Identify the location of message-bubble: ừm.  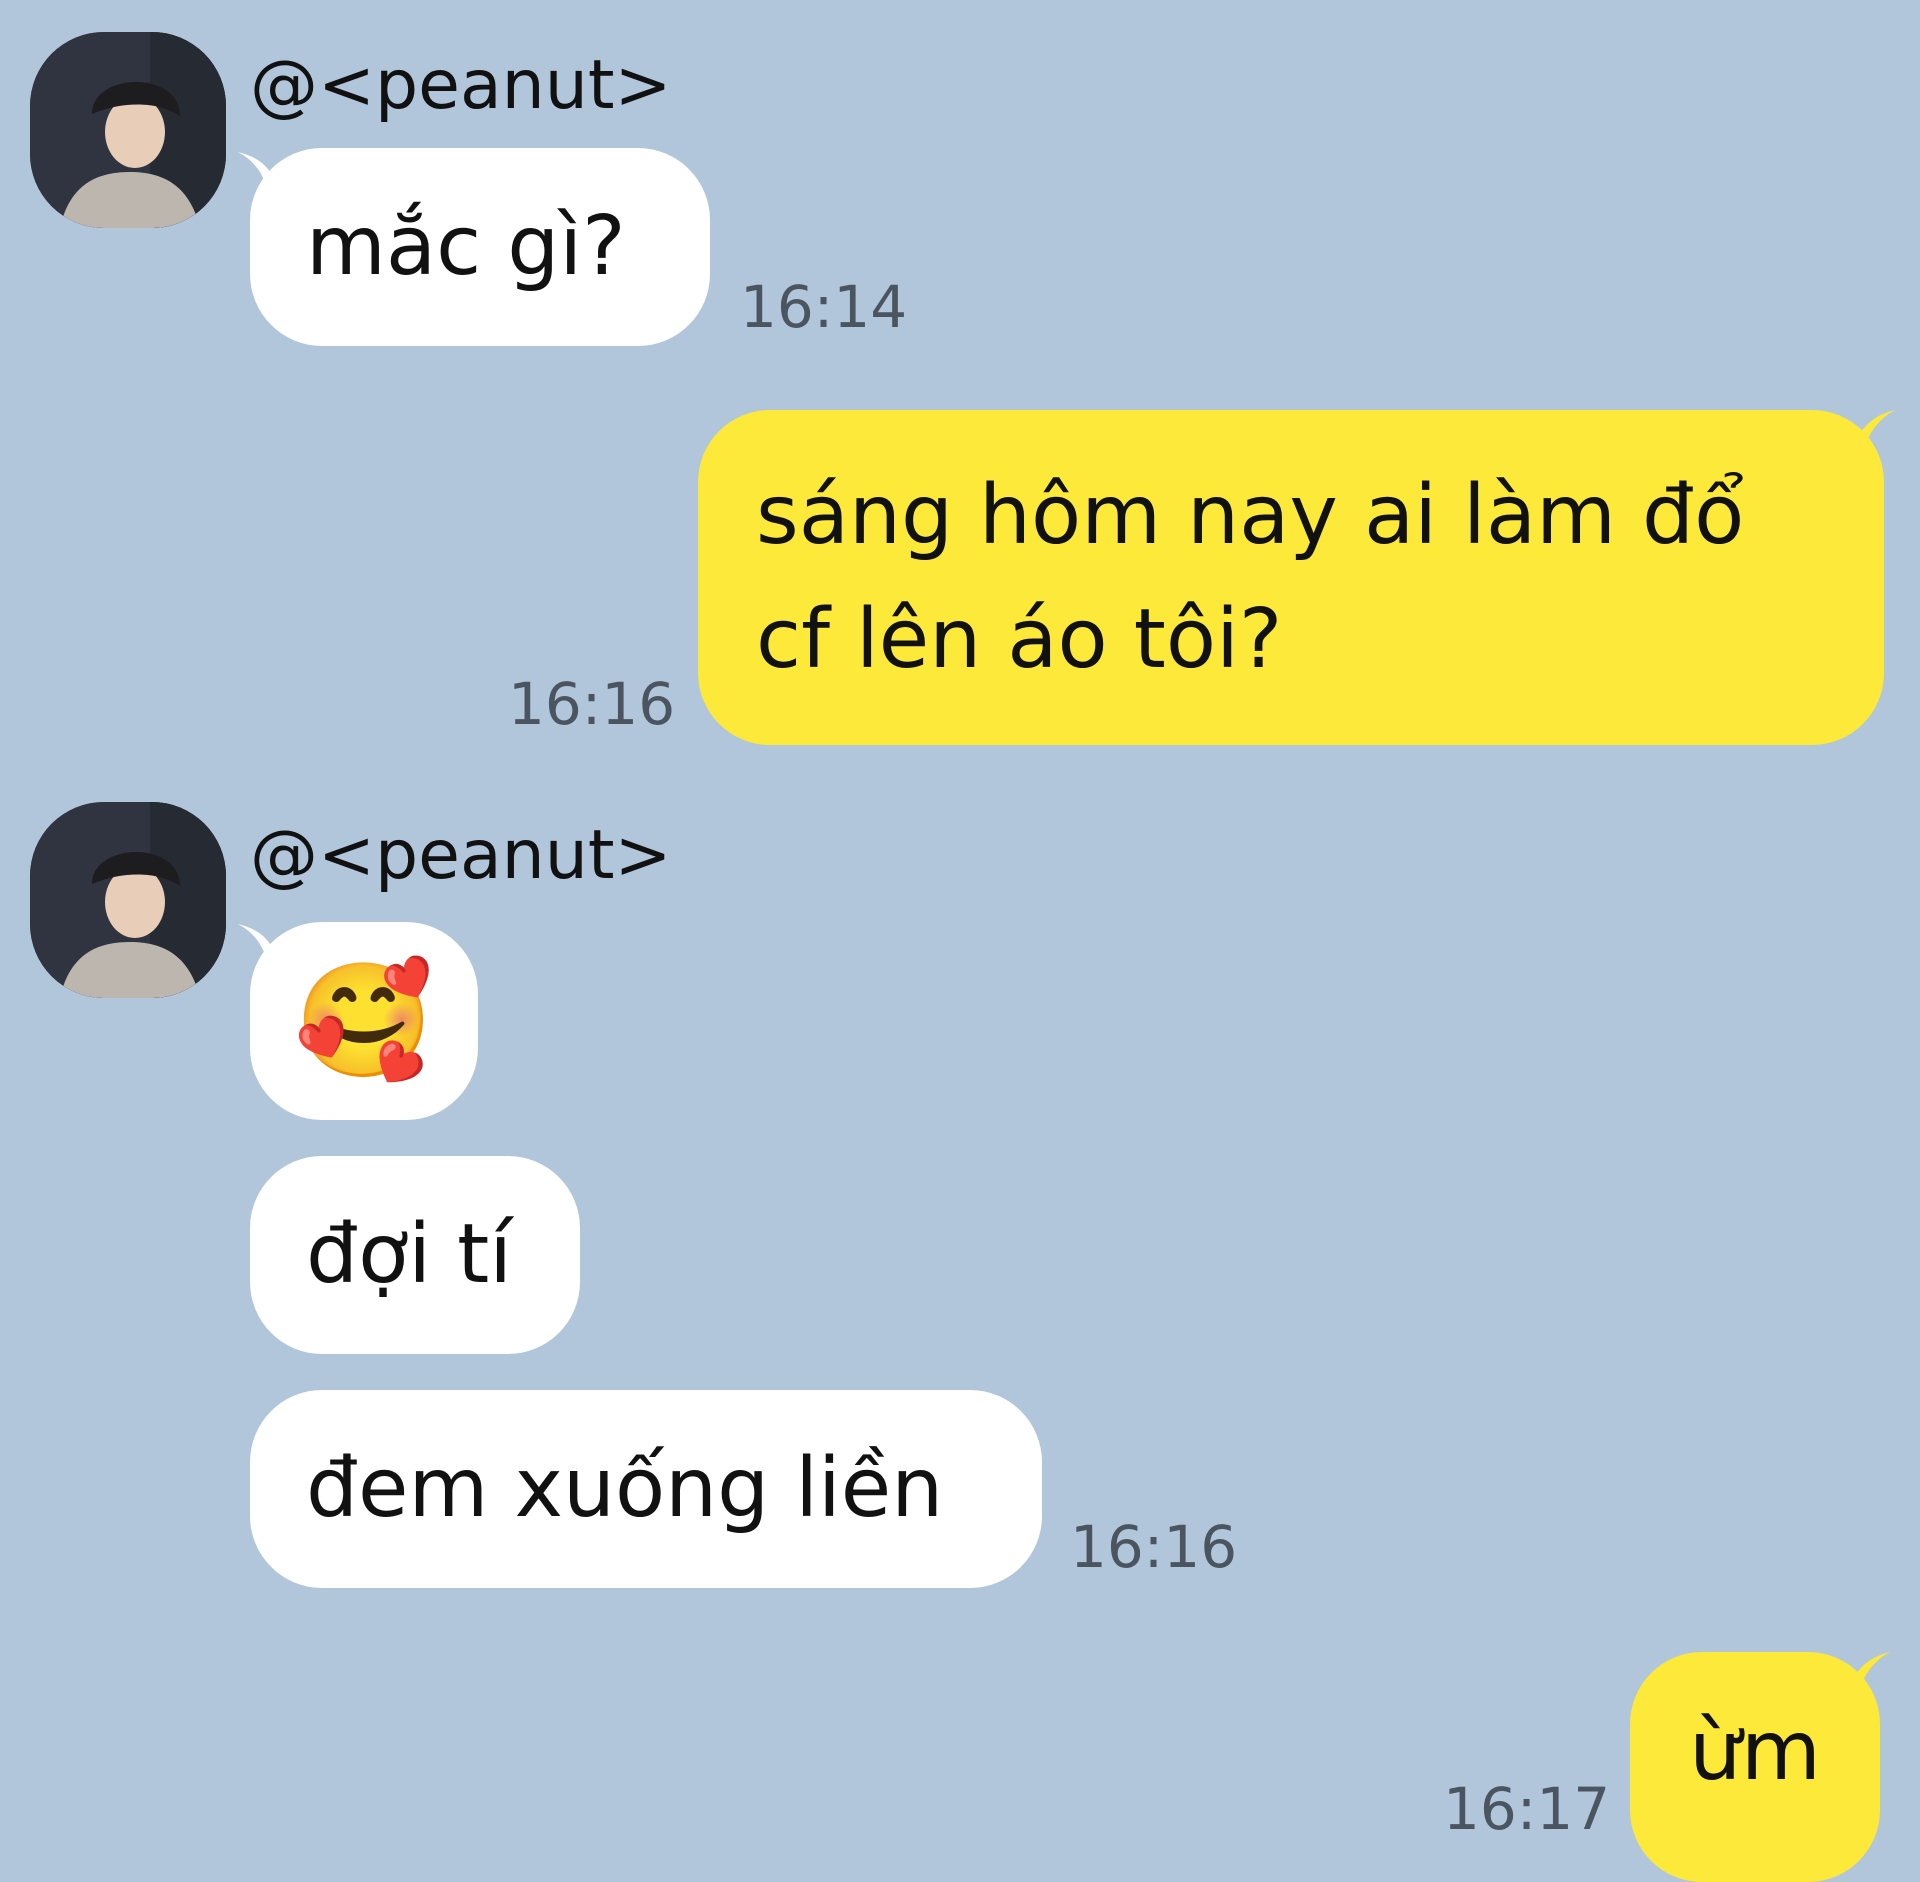
(1755, 1767).